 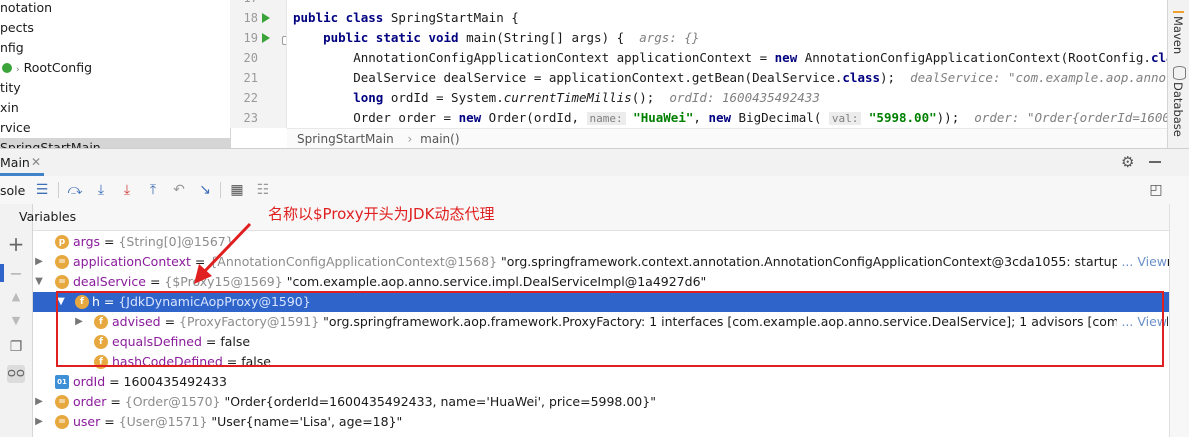 What do you see at coordinates (391, 37) in the screenshot?
I see `code-keyword: public static void` at bounding box center [391, 37].